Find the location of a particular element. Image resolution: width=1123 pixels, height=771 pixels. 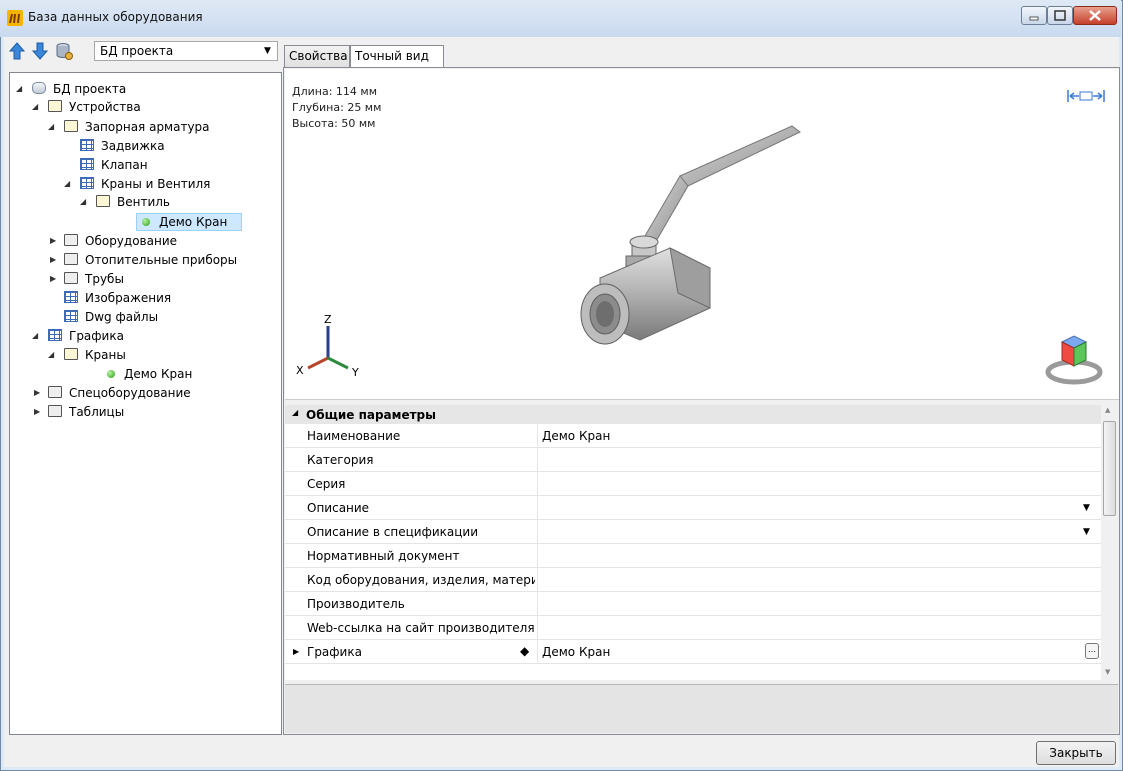

close-icon is located at coordinates (1095, 15).